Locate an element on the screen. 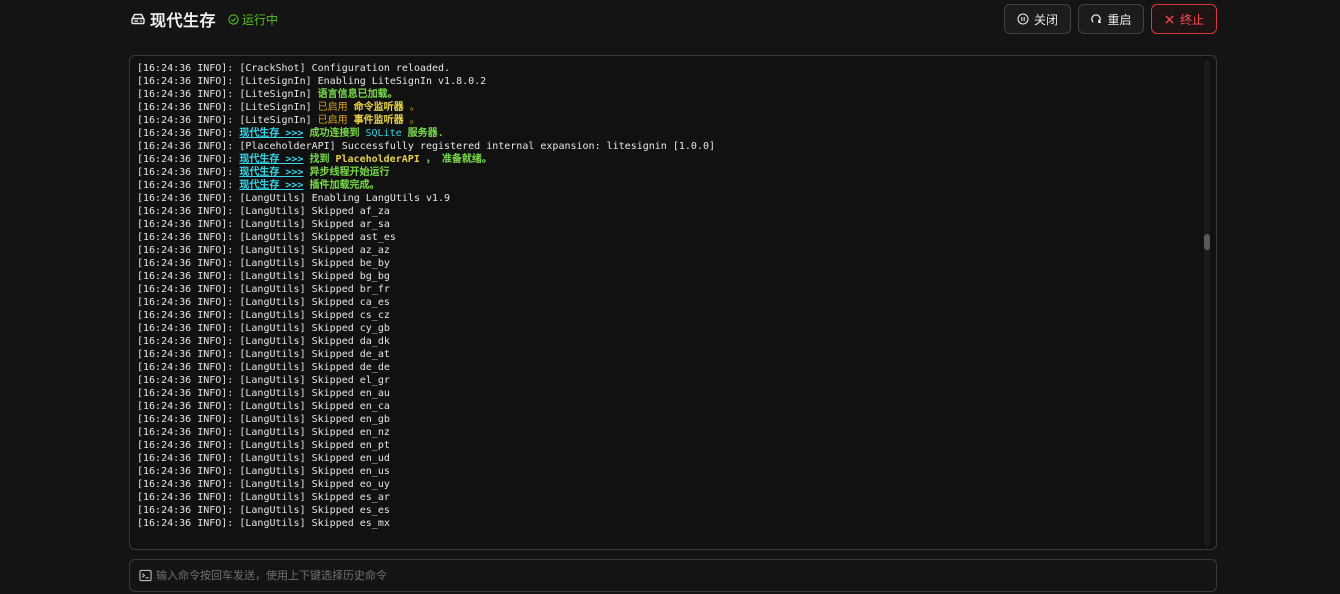  log-segment: [LangUtils] Skipped en_nz is located at coordinates (314, 432).